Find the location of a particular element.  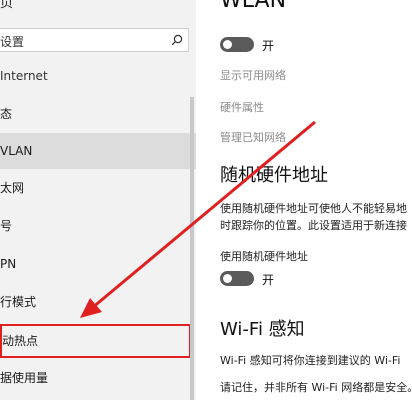

search-icon is located at coordinates (177, 40).